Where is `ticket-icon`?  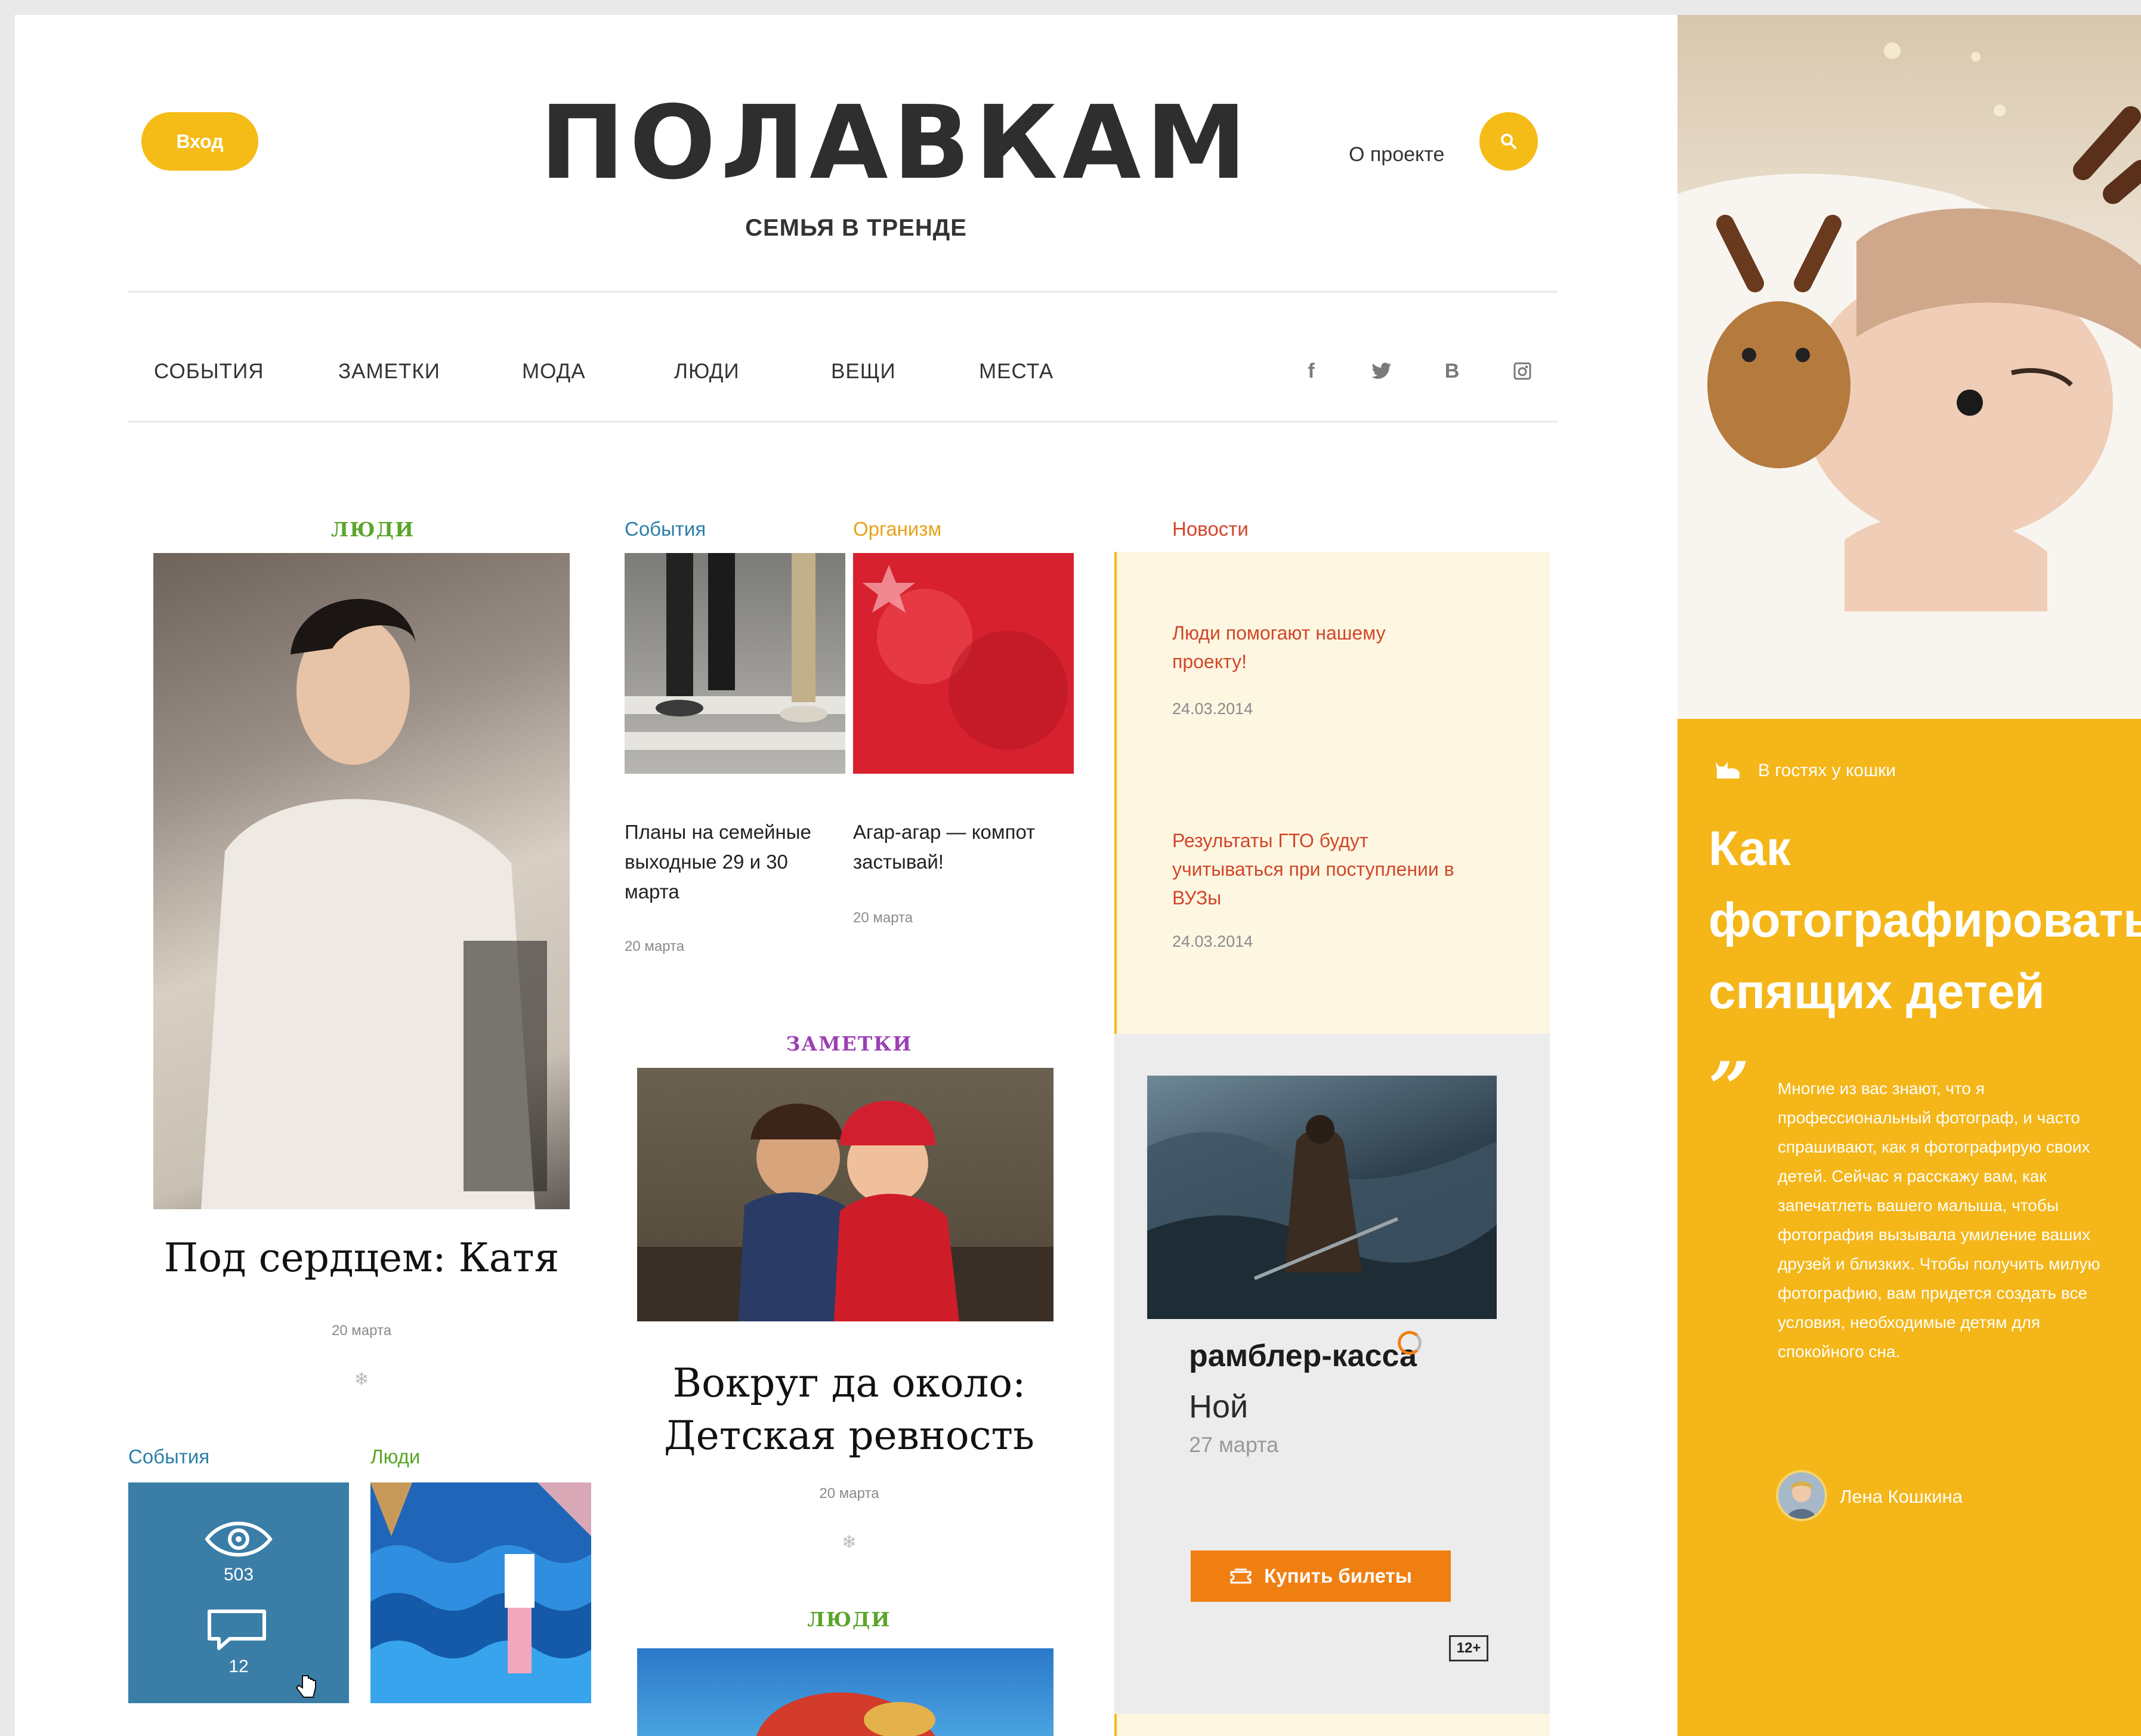
ticket-icon is located at coordinates (1241, 1576).